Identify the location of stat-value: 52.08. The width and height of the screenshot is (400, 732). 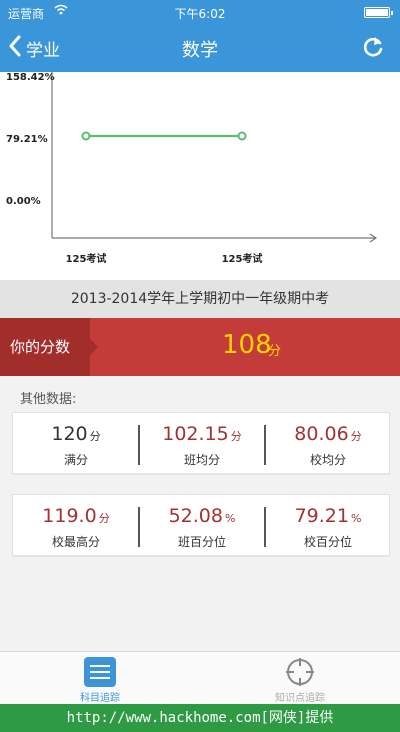
(195, 516).